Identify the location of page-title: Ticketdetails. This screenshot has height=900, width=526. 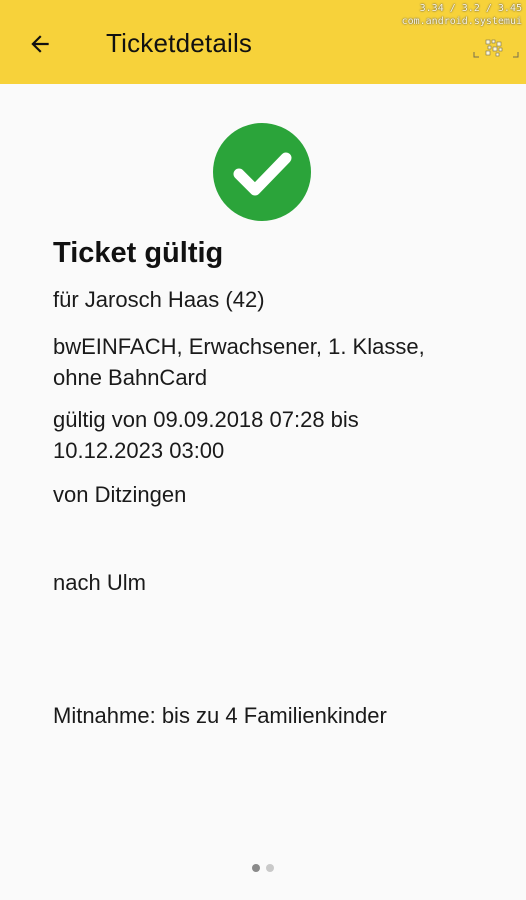
(179, 43).